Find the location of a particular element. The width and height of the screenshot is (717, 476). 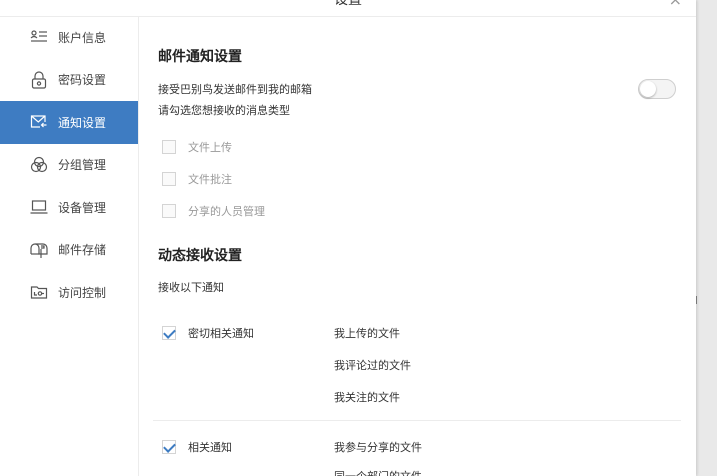

dynamic-section-title: 动态接收设置 is located at coordinates (200, 256).